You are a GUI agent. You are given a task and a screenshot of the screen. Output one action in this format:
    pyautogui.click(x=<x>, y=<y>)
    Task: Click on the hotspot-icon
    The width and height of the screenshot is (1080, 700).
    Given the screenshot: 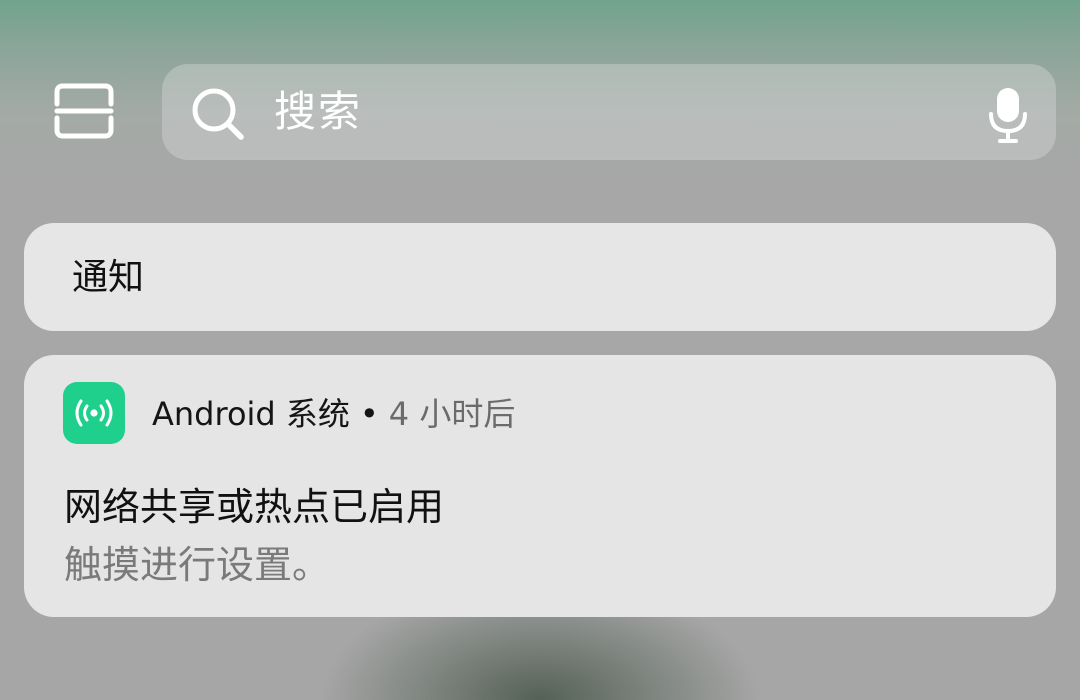 What is the action you would take?
    pyautogui.click(x=94, y=413)
    